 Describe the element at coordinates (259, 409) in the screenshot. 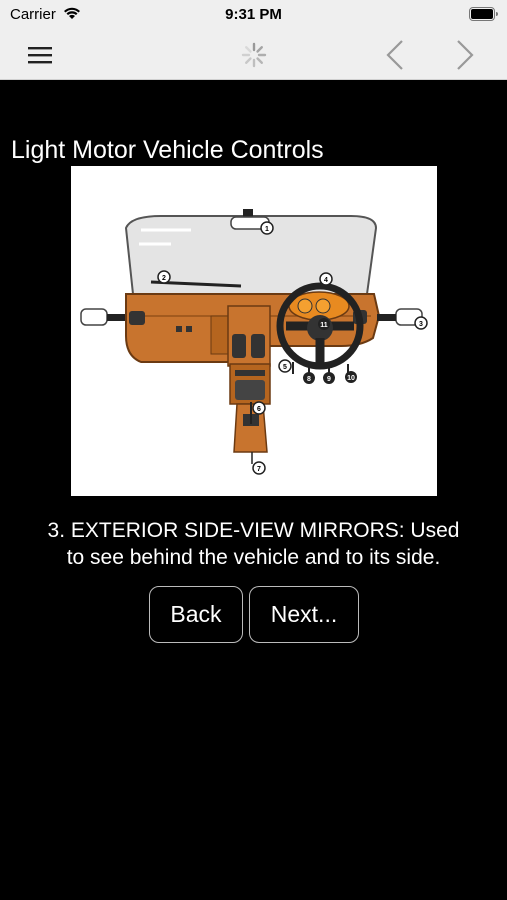

I see `svg-text: 6` at that location.